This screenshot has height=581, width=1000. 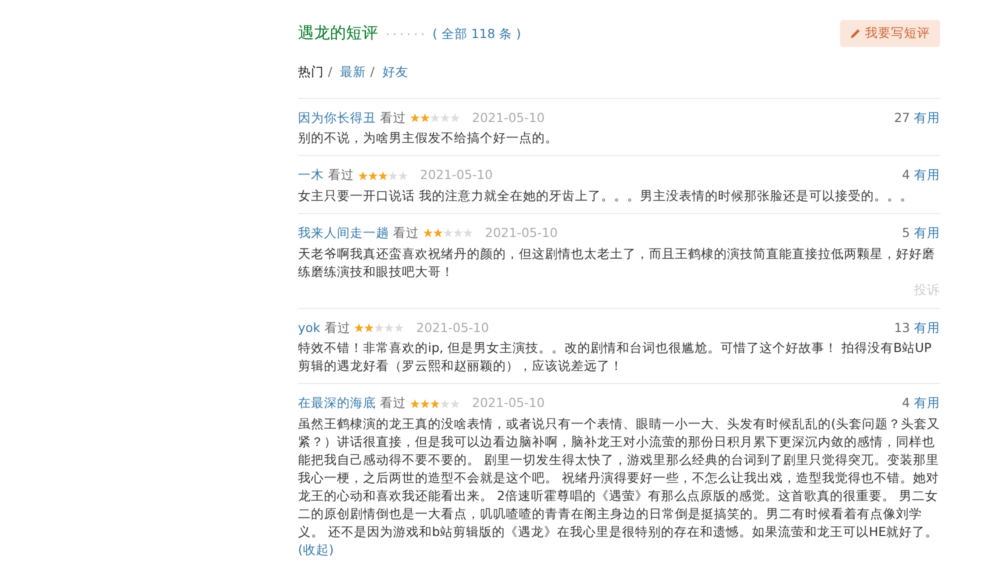 I want to click on user-link: 在最深的海底, so click(x=337, y=403).